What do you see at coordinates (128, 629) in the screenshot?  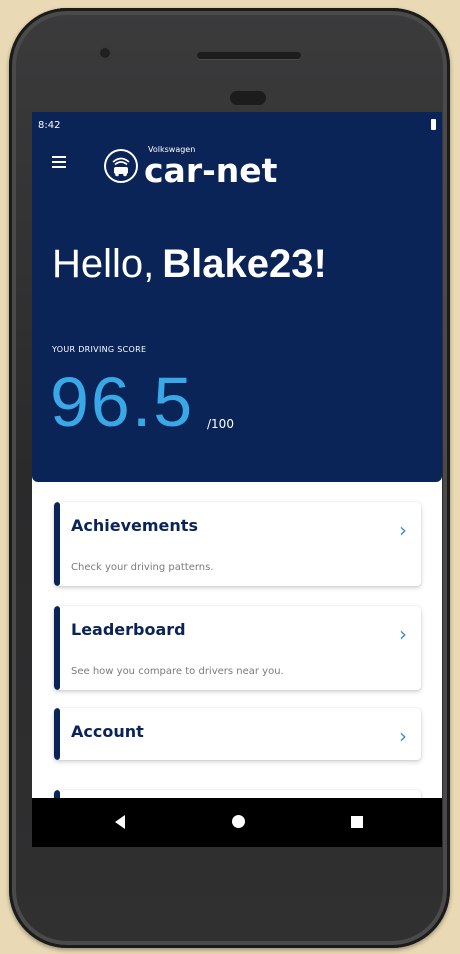 I see `card-title: Leaderboard` at bounding box center [128, 629].